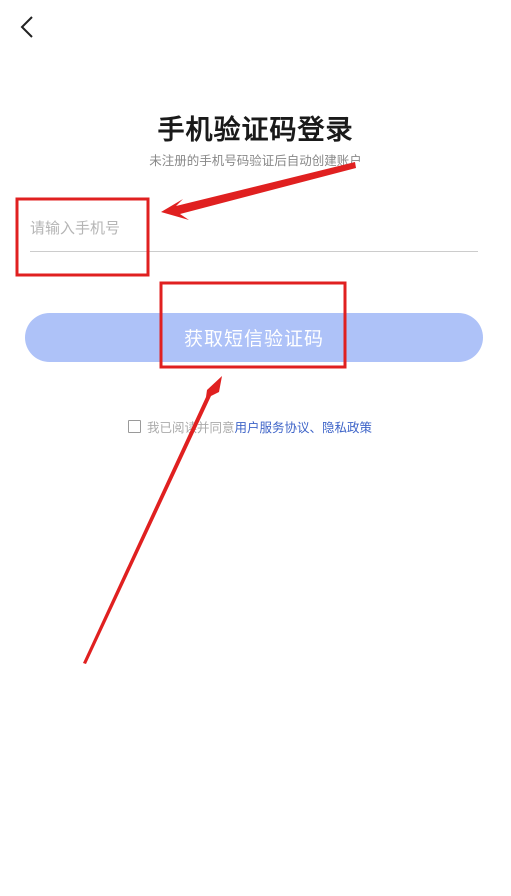  I want to click on user-agreement-link: 用户服务协议, so click(272, 426).